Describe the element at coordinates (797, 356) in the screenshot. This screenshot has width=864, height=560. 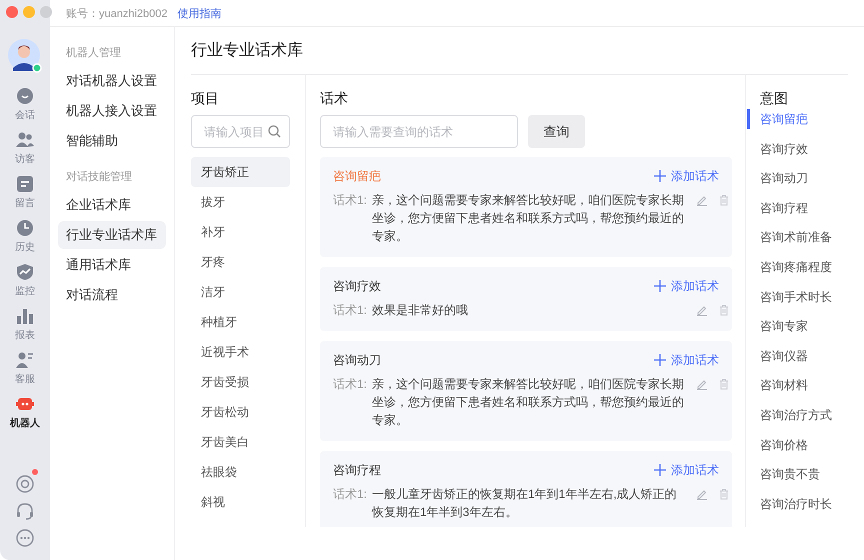
I see `intent-item: 咨询仪器` at that location.